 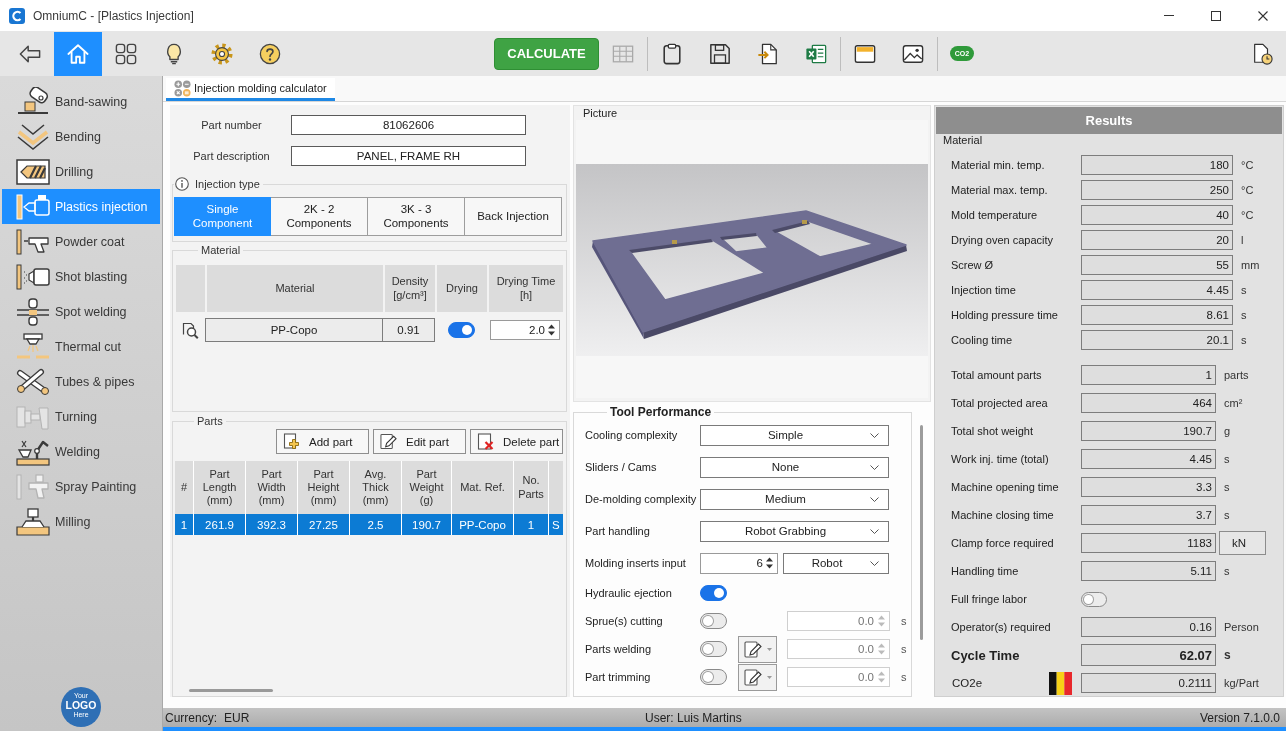 I want to click on sidebar-item: Milling, so click(x=81, y=521).